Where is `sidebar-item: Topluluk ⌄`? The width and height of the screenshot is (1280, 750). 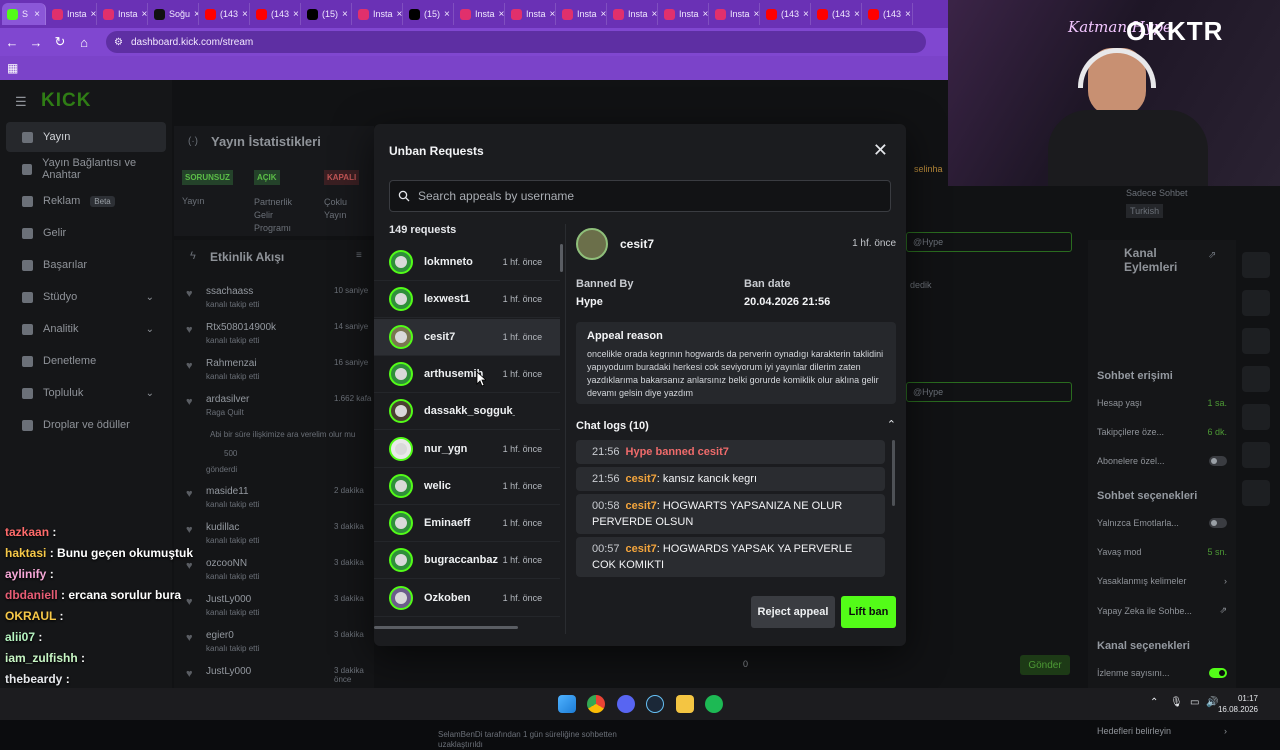 sidebar-item: Topluluk ⌄ is located at coordinates (86, 393).